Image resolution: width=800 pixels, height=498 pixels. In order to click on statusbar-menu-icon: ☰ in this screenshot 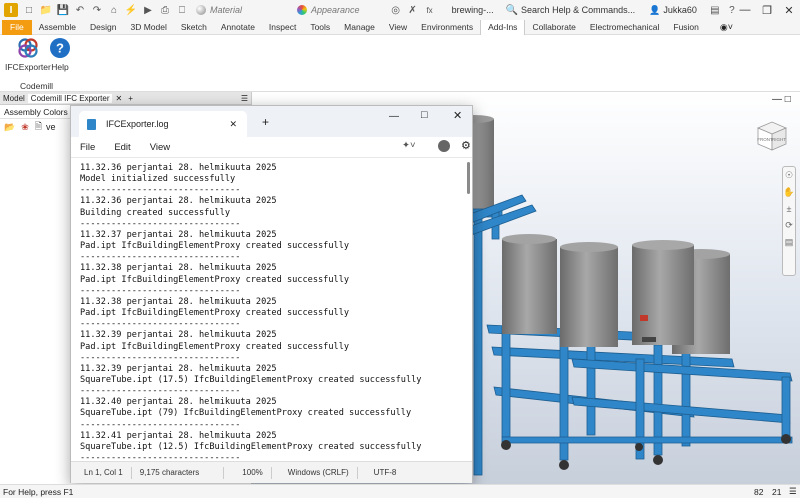, I will do `click(793, 491)`.